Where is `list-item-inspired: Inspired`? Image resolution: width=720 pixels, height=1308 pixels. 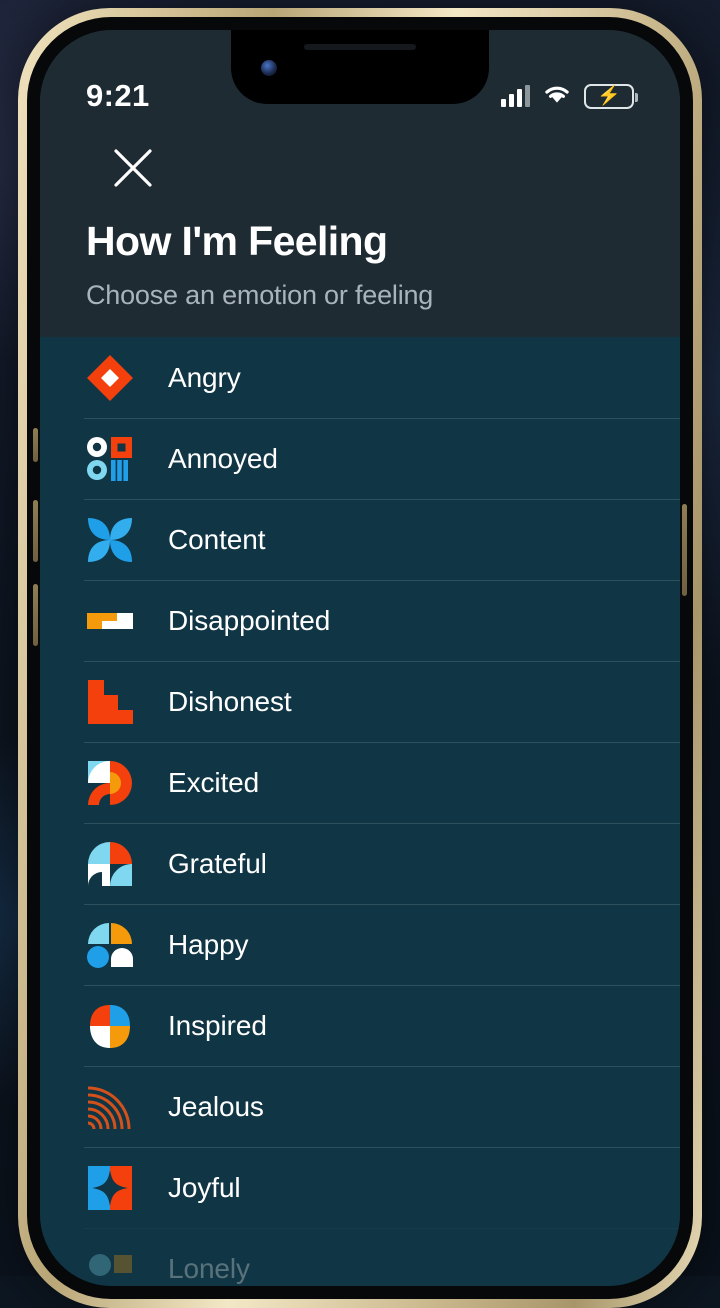 list-item-inspired: Inspired is located at coordinates (360, 1025).